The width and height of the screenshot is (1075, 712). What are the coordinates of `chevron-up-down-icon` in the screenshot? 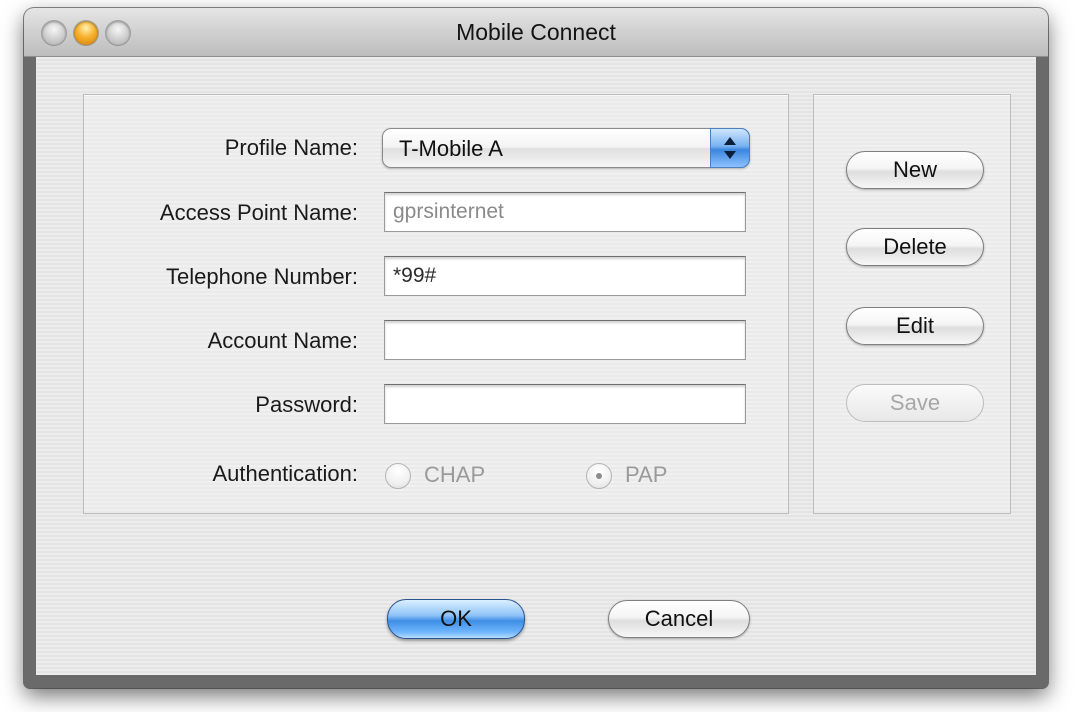 It's located at (730, 148).